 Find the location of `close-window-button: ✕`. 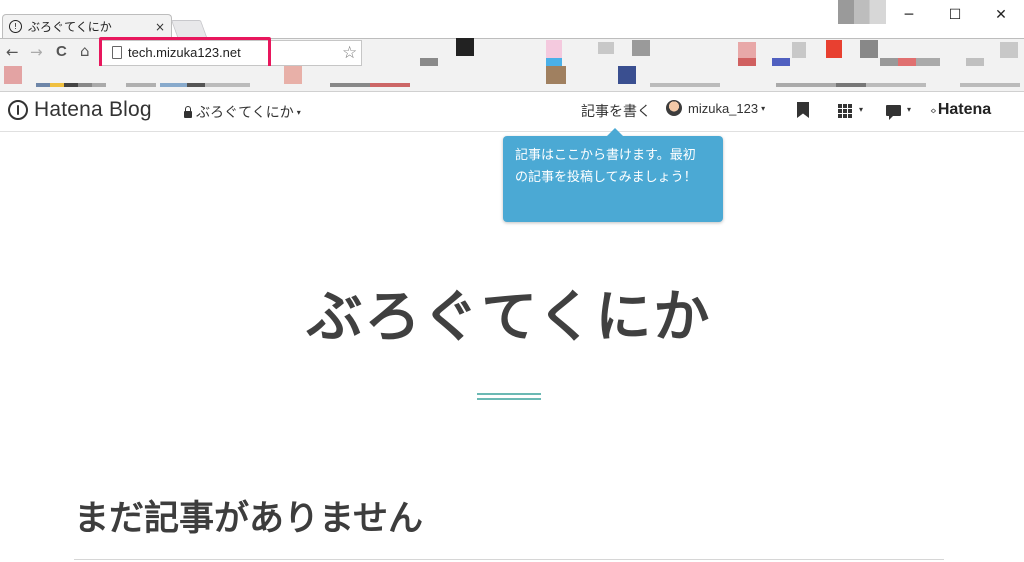

close-window-button: ✕ is located at coordinates (1001, 15).